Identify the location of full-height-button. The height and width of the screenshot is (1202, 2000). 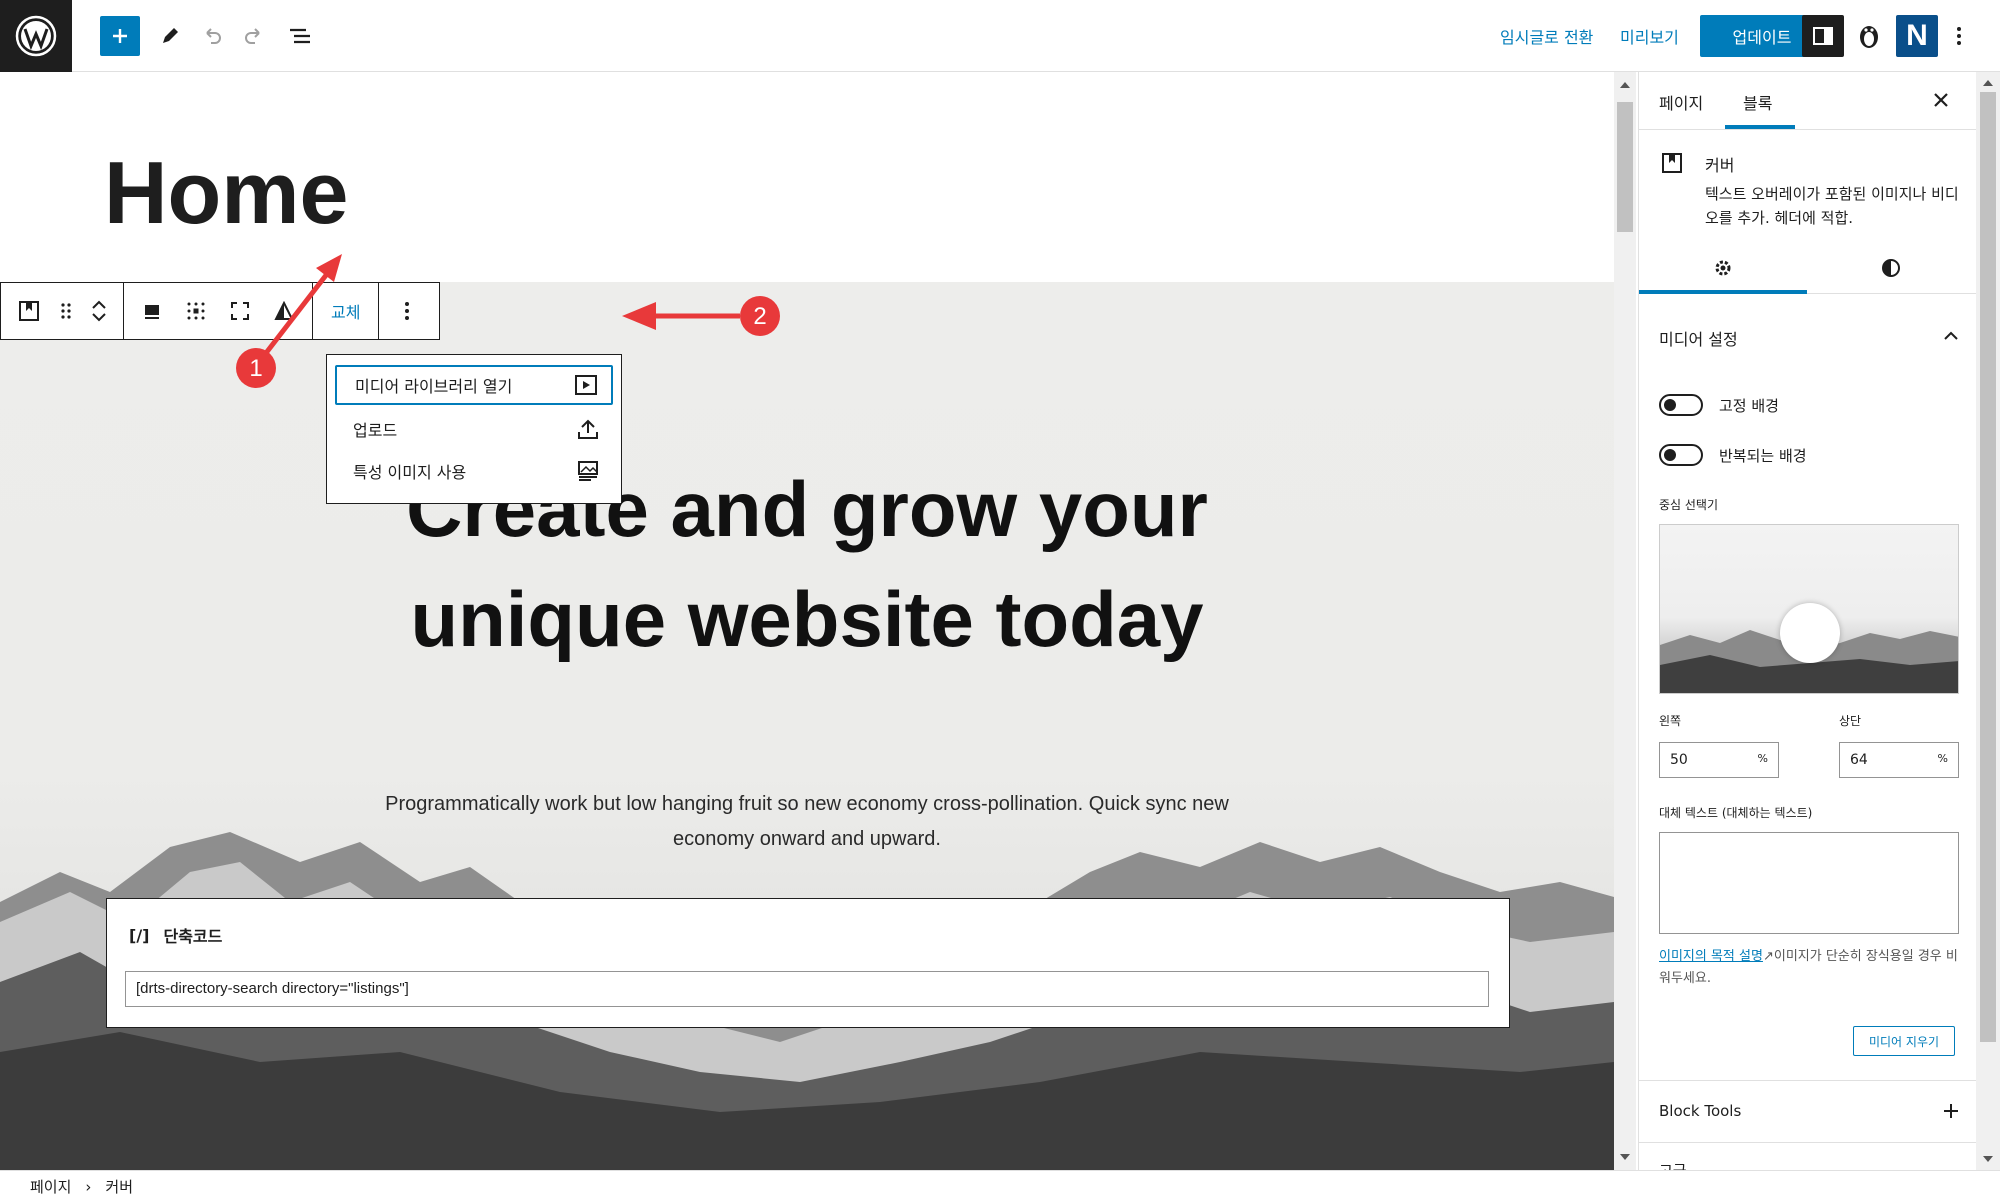
(240, 311).